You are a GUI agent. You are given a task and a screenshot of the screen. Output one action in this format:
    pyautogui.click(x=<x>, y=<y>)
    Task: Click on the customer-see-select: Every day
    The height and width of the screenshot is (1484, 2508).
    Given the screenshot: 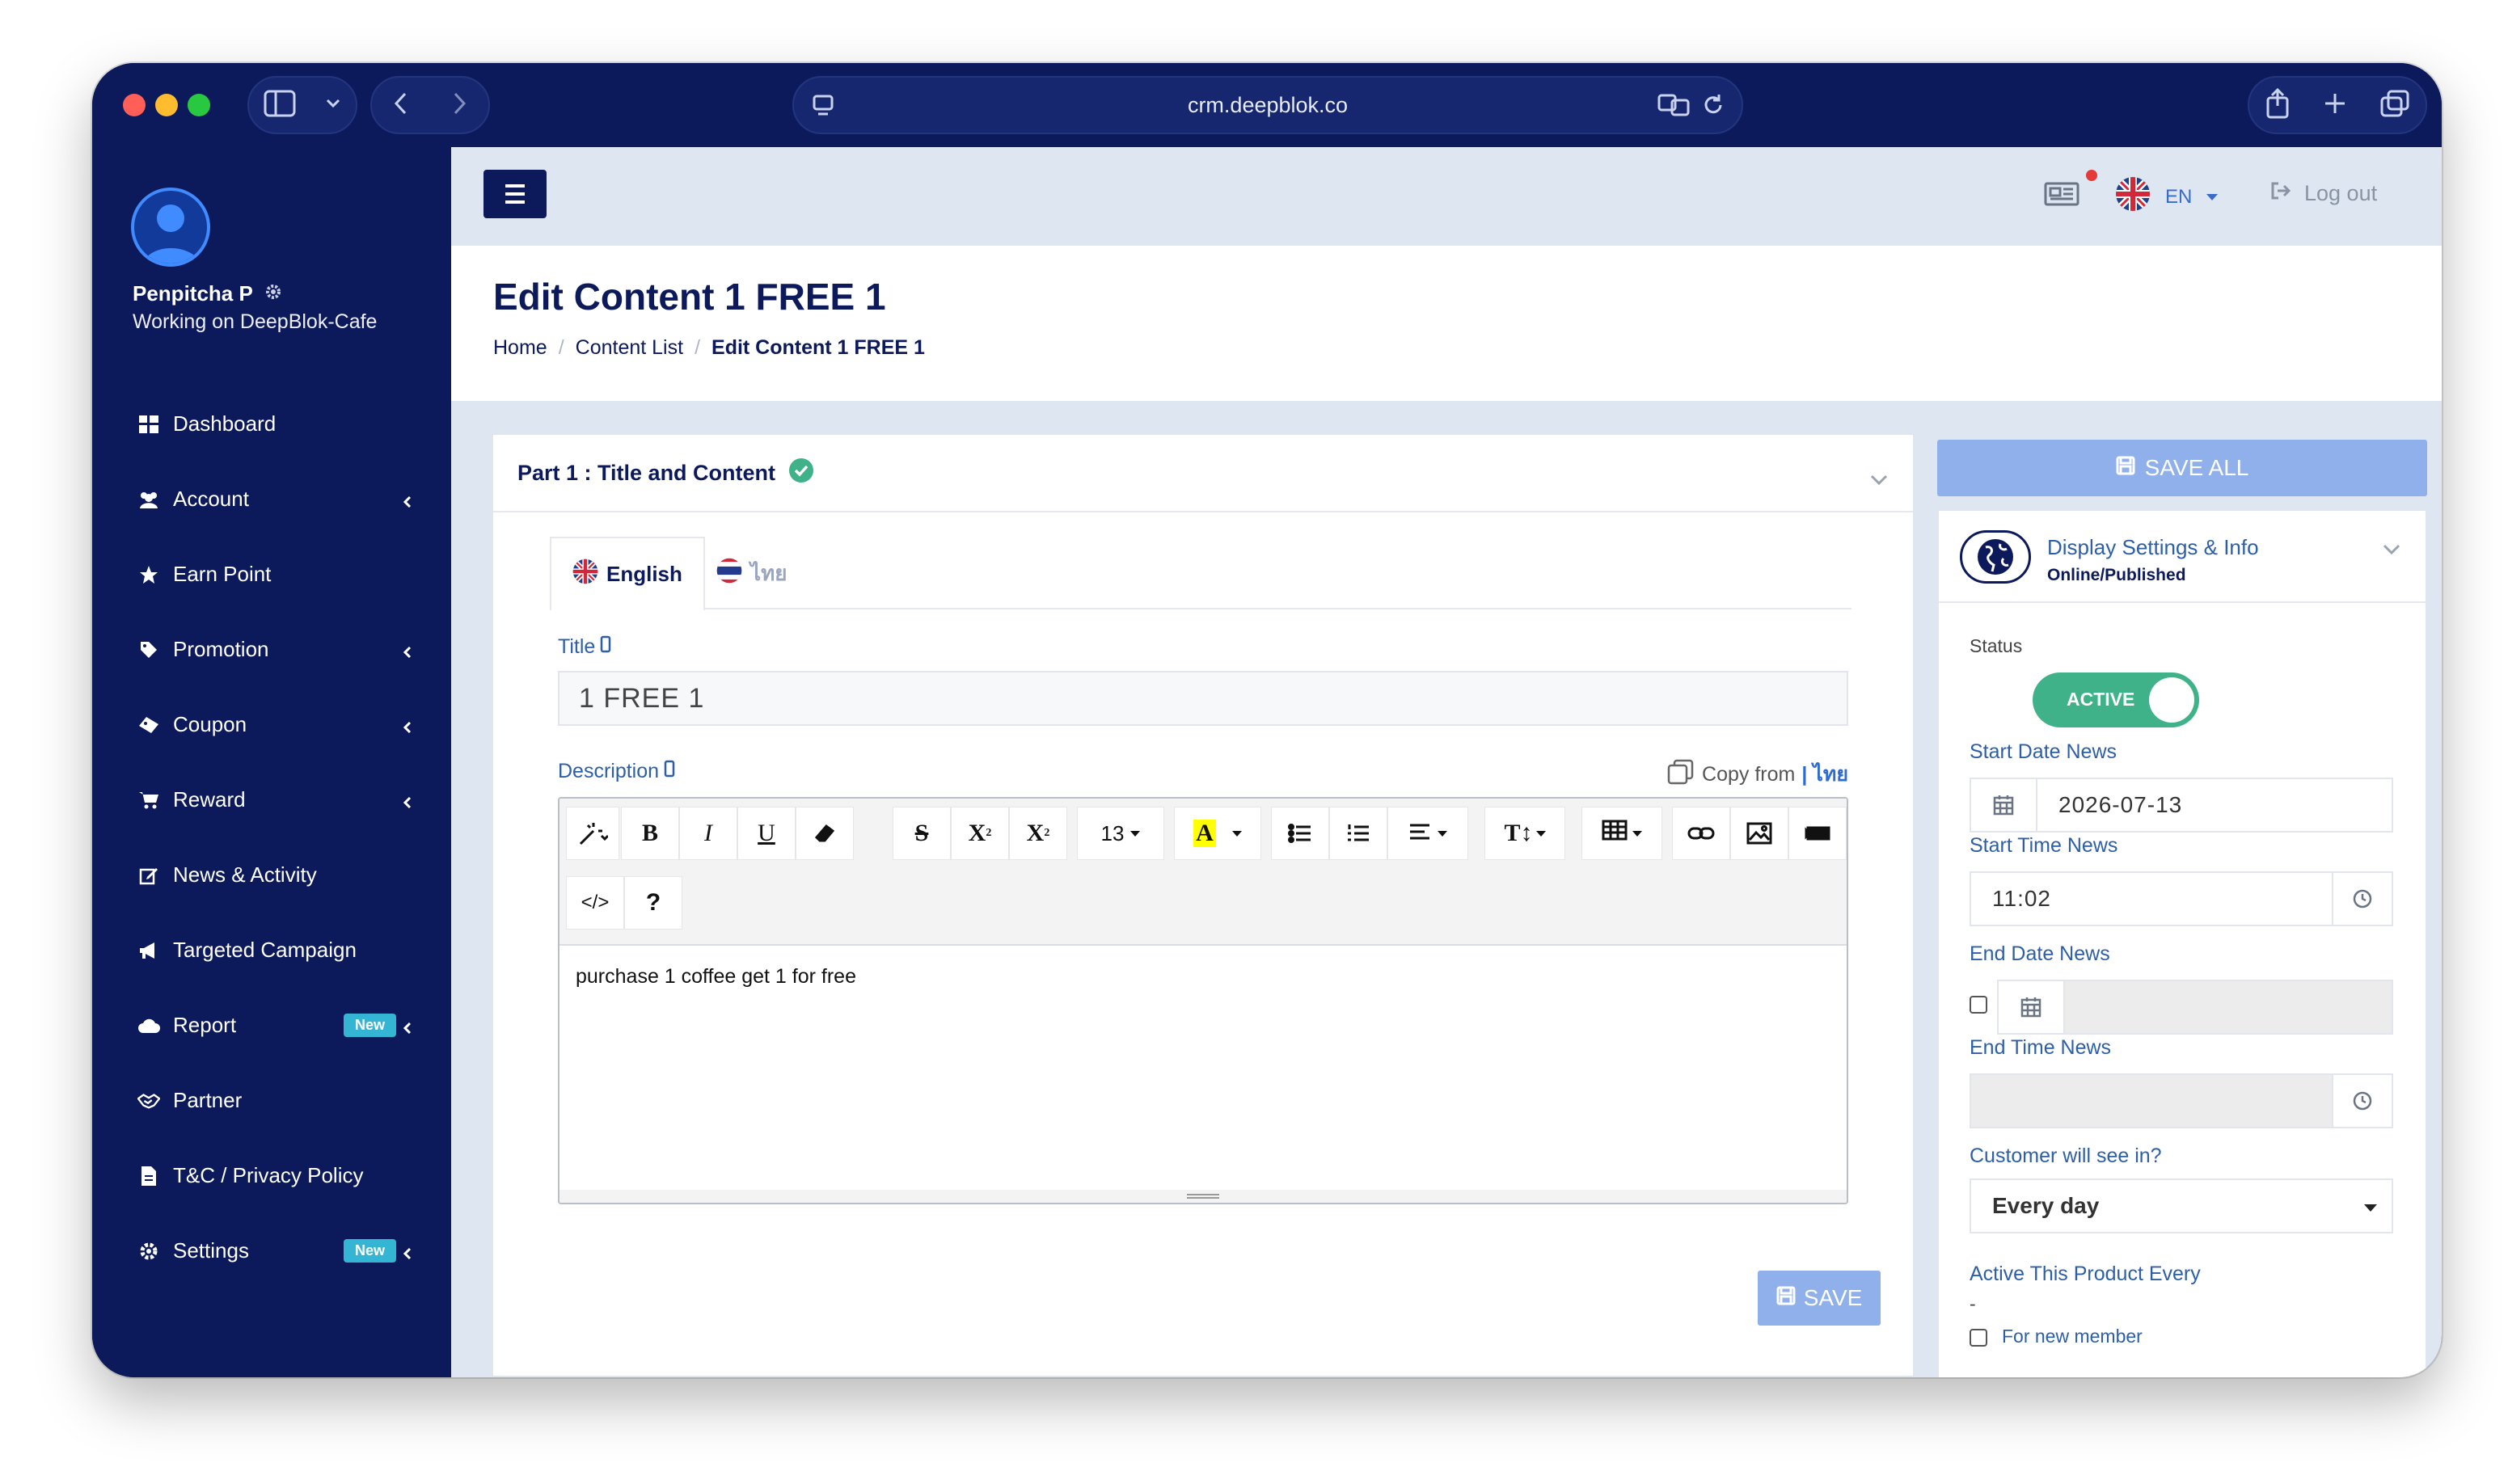 What is the action you would take?
    pyautogui.click(x=2181, y=1205)
    